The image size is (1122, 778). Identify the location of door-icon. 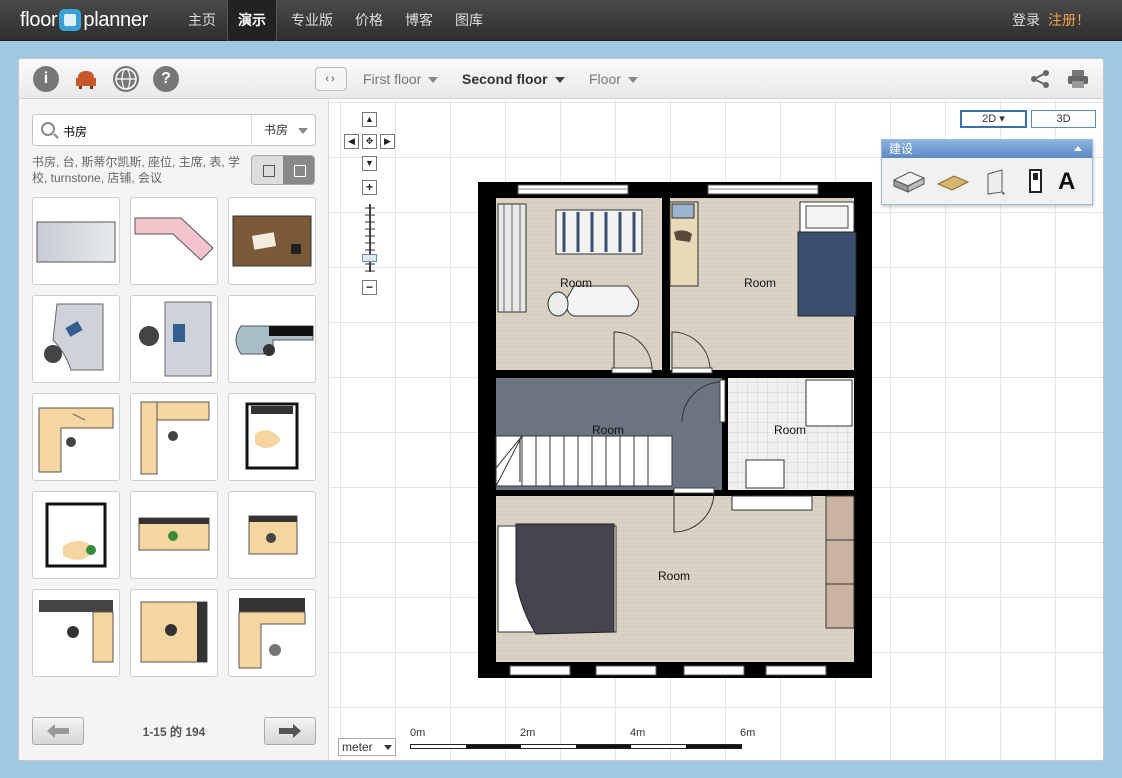
(996, 182).